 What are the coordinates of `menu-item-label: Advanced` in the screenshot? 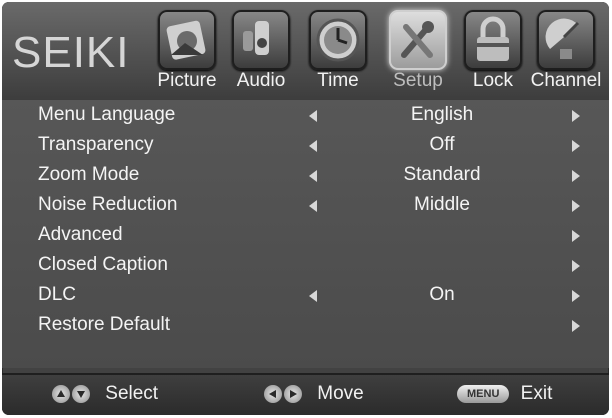 It's located at (80, 234).